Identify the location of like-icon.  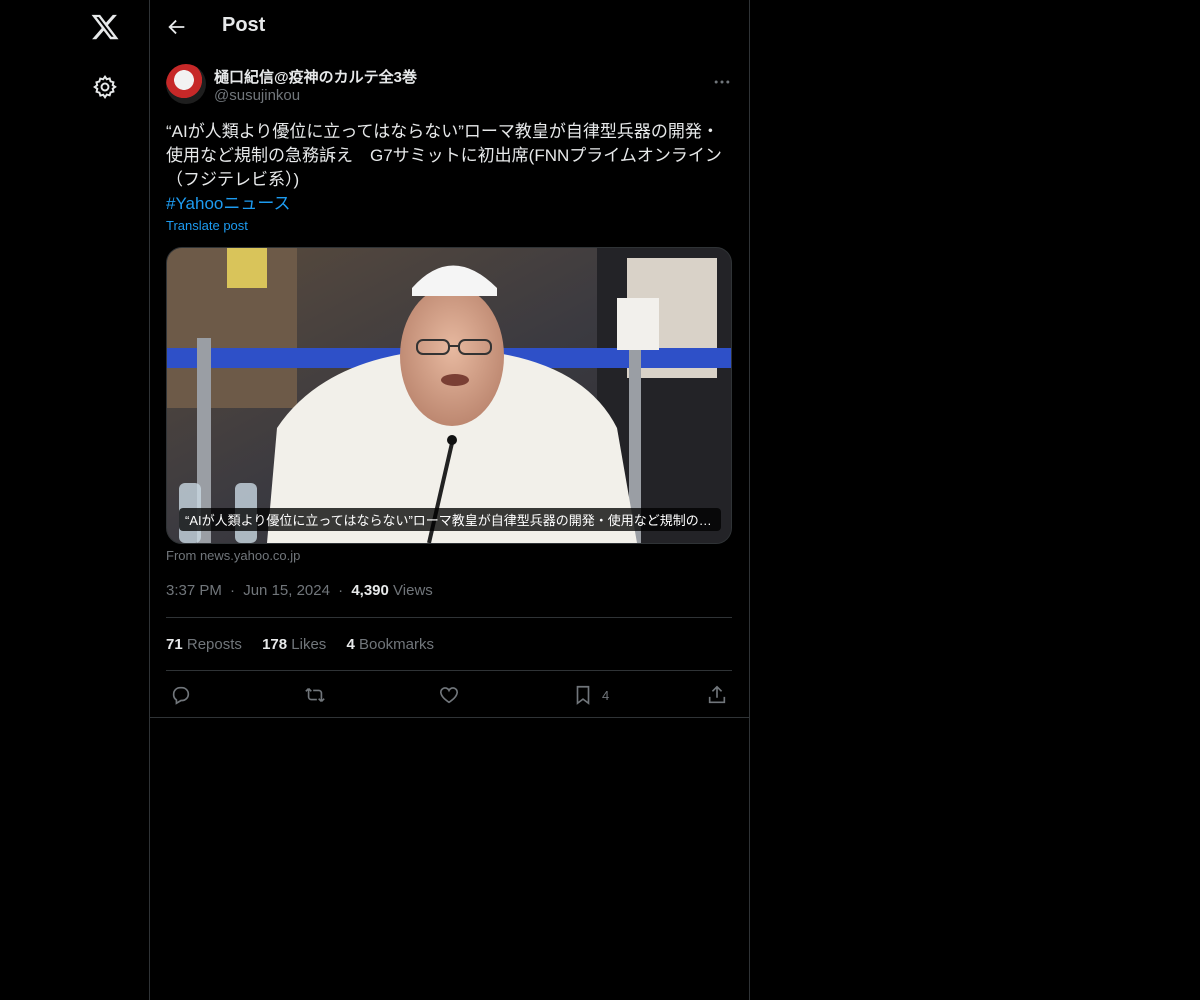
(449, 695).